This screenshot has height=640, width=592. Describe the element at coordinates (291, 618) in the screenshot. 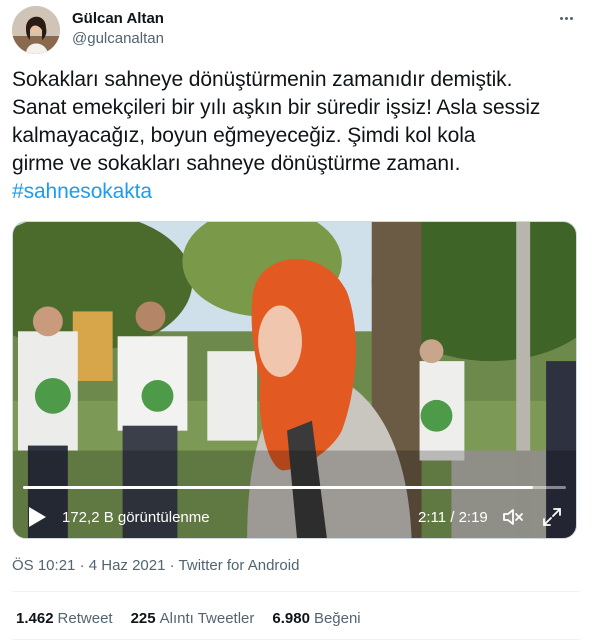

I see `likes-count: 6.980` at that location.